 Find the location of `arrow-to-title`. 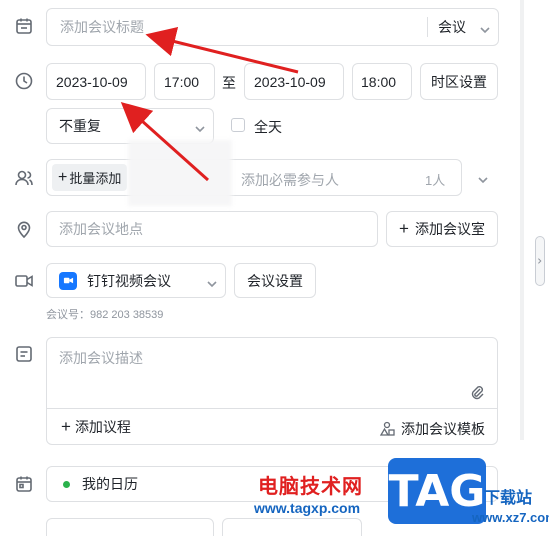

arrow-to-title is located at coordinates (222, 50).